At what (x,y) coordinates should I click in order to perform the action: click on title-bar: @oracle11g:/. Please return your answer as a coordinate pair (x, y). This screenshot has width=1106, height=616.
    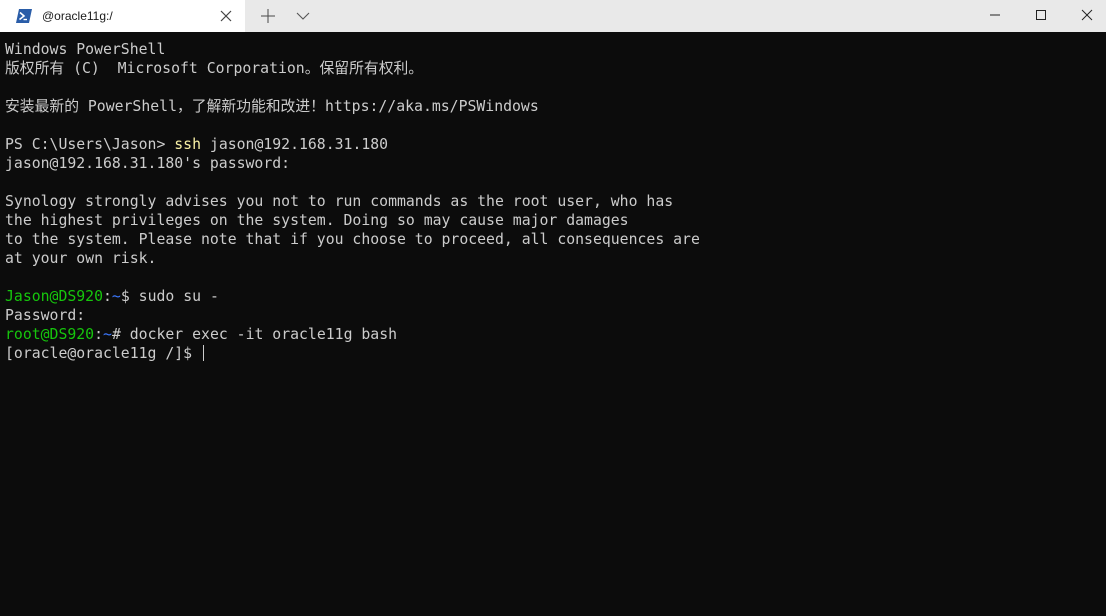
    Looking at the image, I should click on (553, 16).